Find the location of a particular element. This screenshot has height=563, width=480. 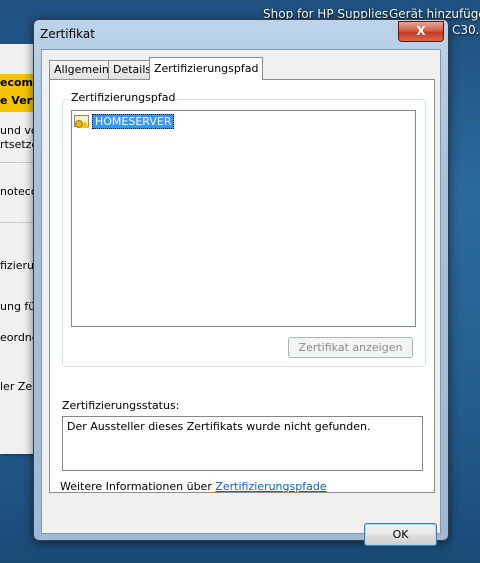

tab-zertifizierungspfad: Zertifizierungspfad is located at coordinates (206, 68).